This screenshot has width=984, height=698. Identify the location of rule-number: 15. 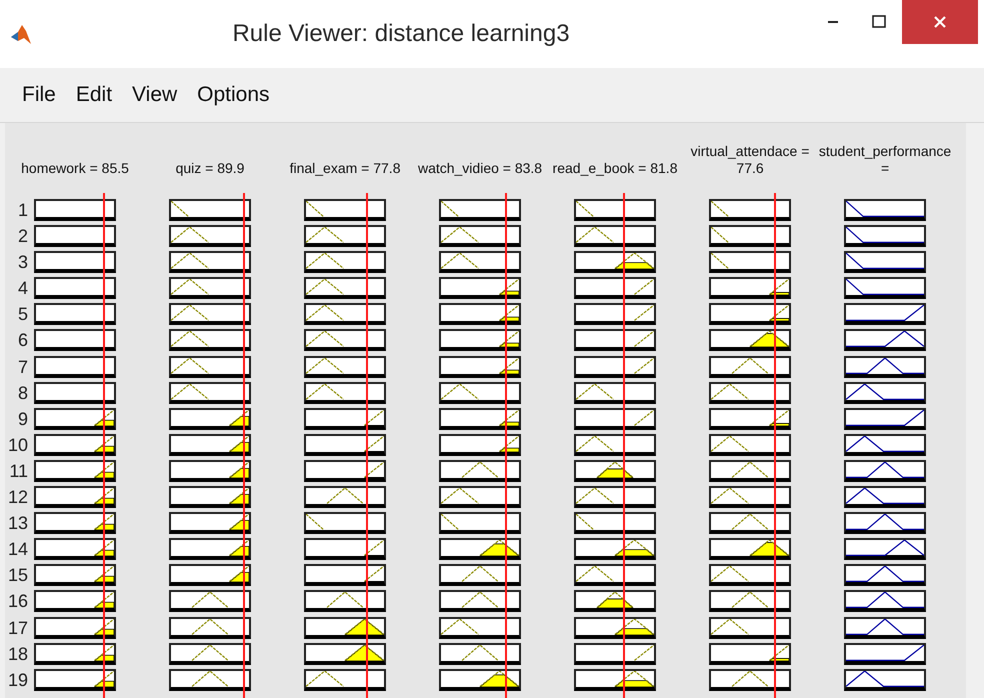
(18, 575).